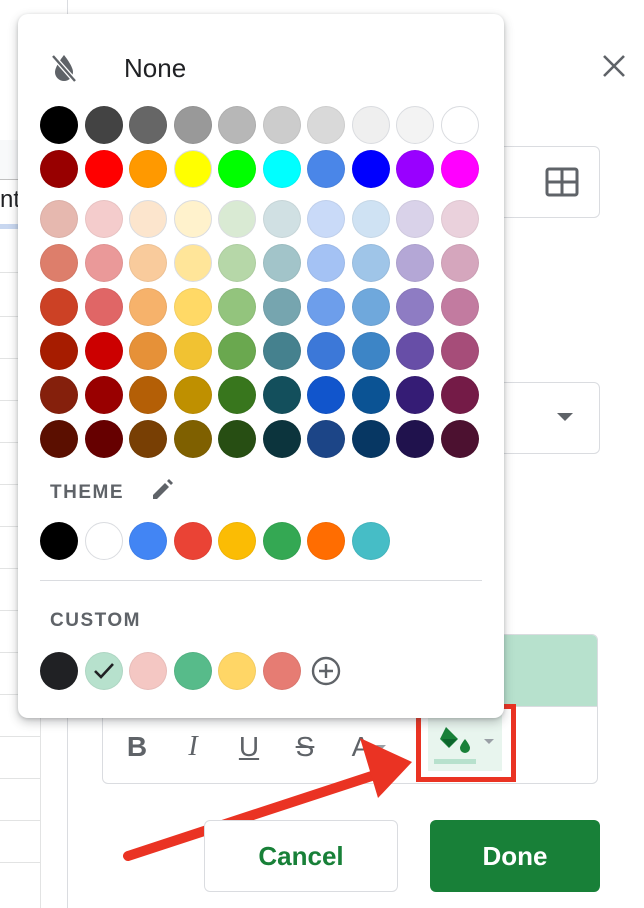 Image resolution: width=644 pixels, height=908 pixels. I want to click on text-color-button: A, so click(369, 747).